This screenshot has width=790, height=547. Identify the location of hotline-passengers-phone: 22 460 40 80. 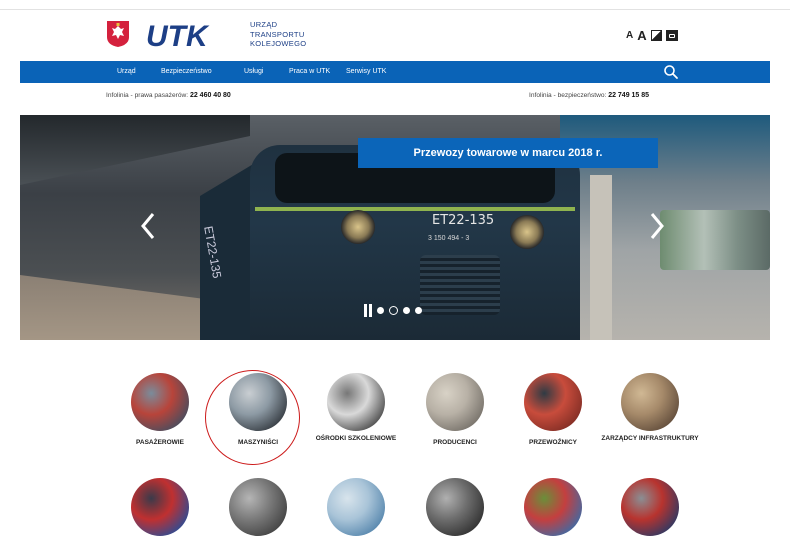
(210, 95).